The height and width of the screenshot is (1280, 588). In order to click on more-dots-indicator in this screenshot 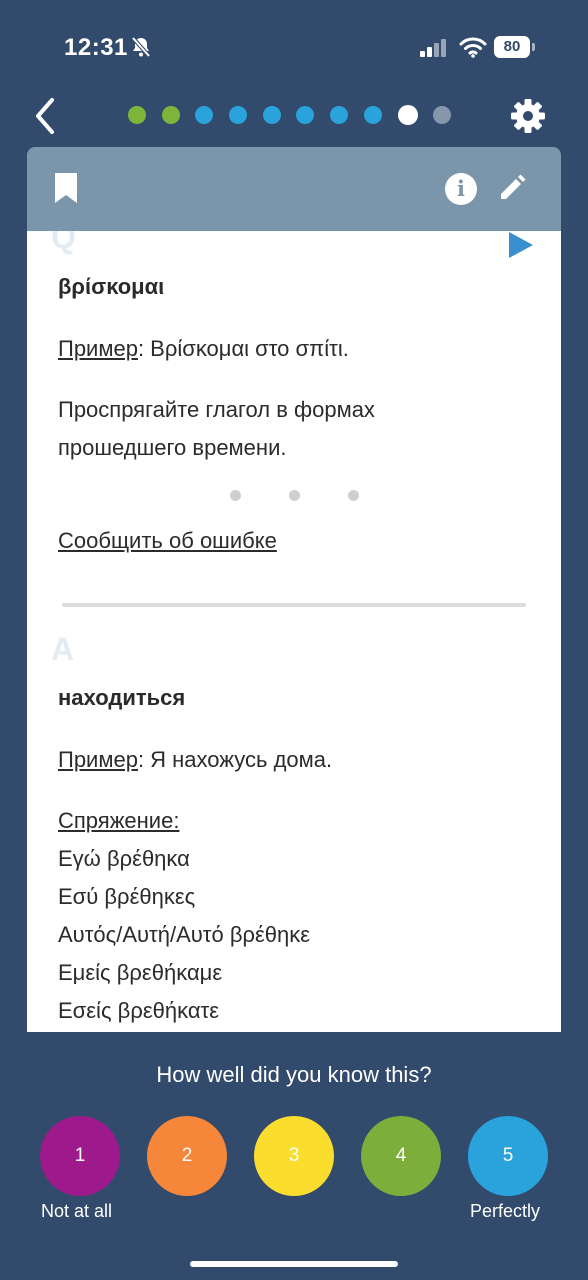, I will do `click(318, 495)`.